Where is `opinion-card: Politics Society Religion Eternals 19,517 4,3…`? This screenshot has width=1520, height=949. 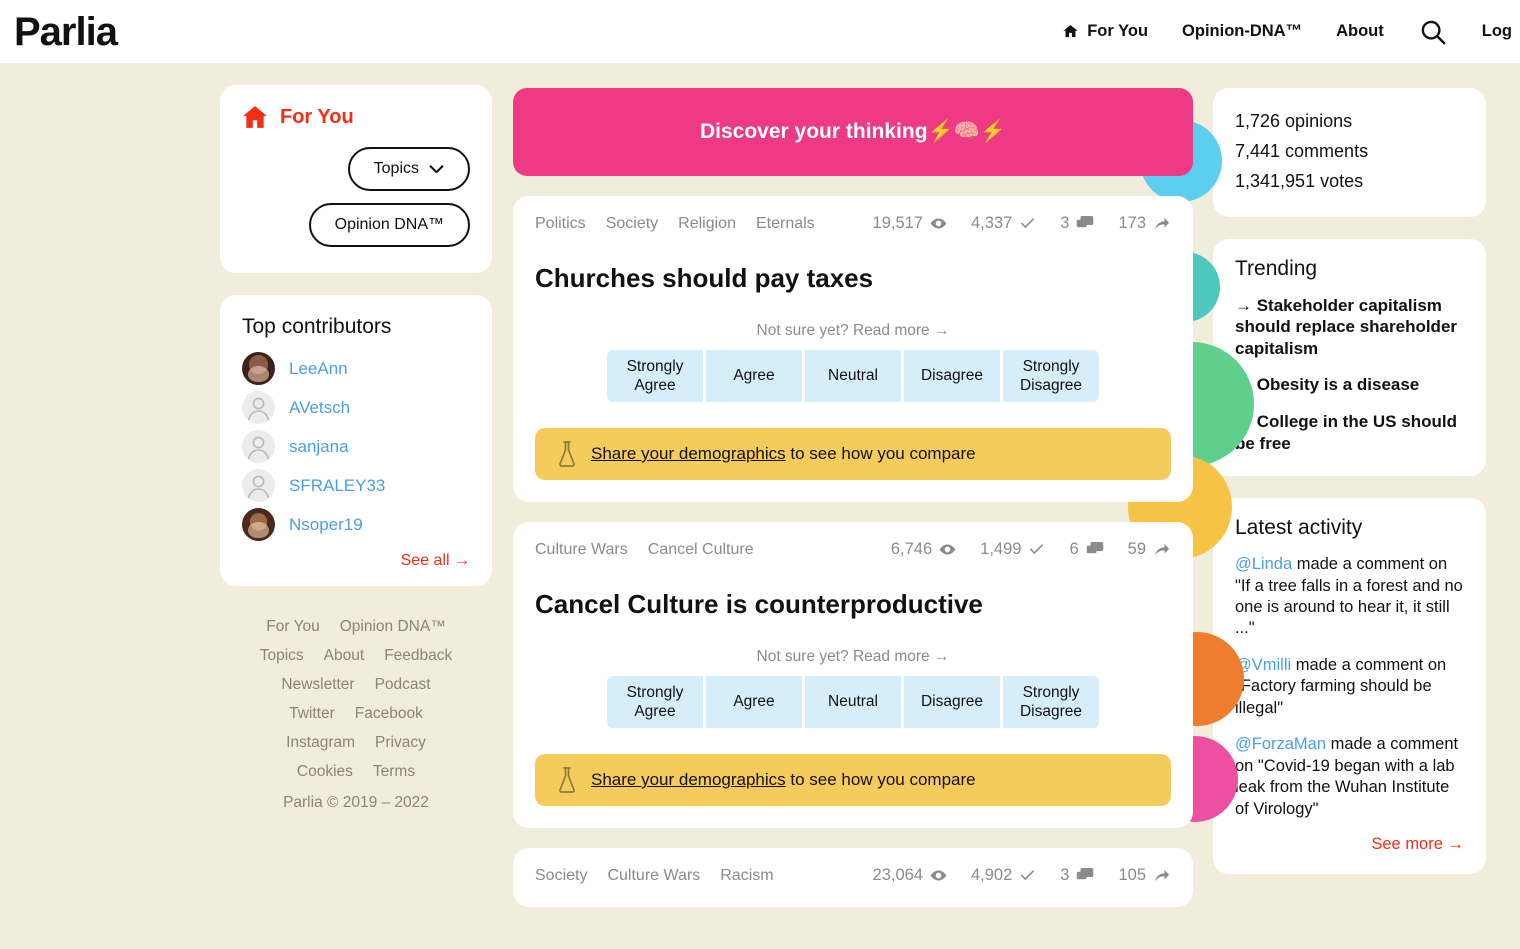
opinion-card: Politics Society Religion Eternals 19,517 4,3… is located at coordinates (853, 349).